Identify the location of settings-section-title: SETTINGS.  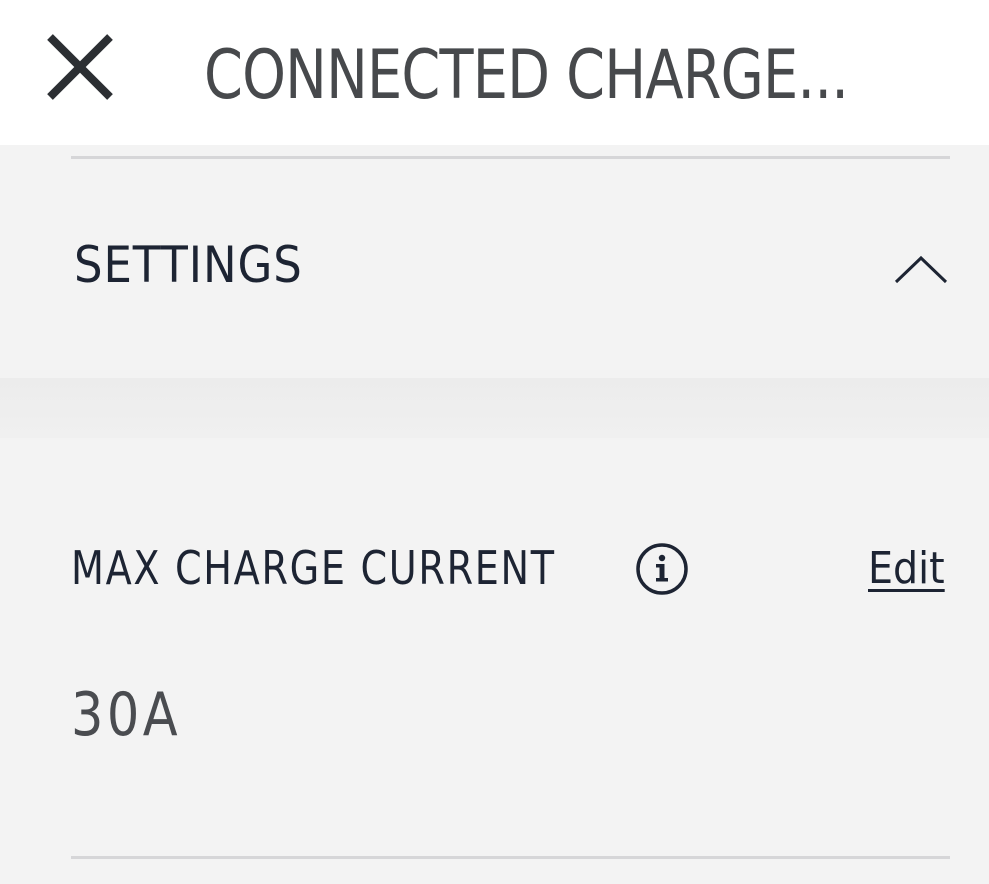
(188, 265).